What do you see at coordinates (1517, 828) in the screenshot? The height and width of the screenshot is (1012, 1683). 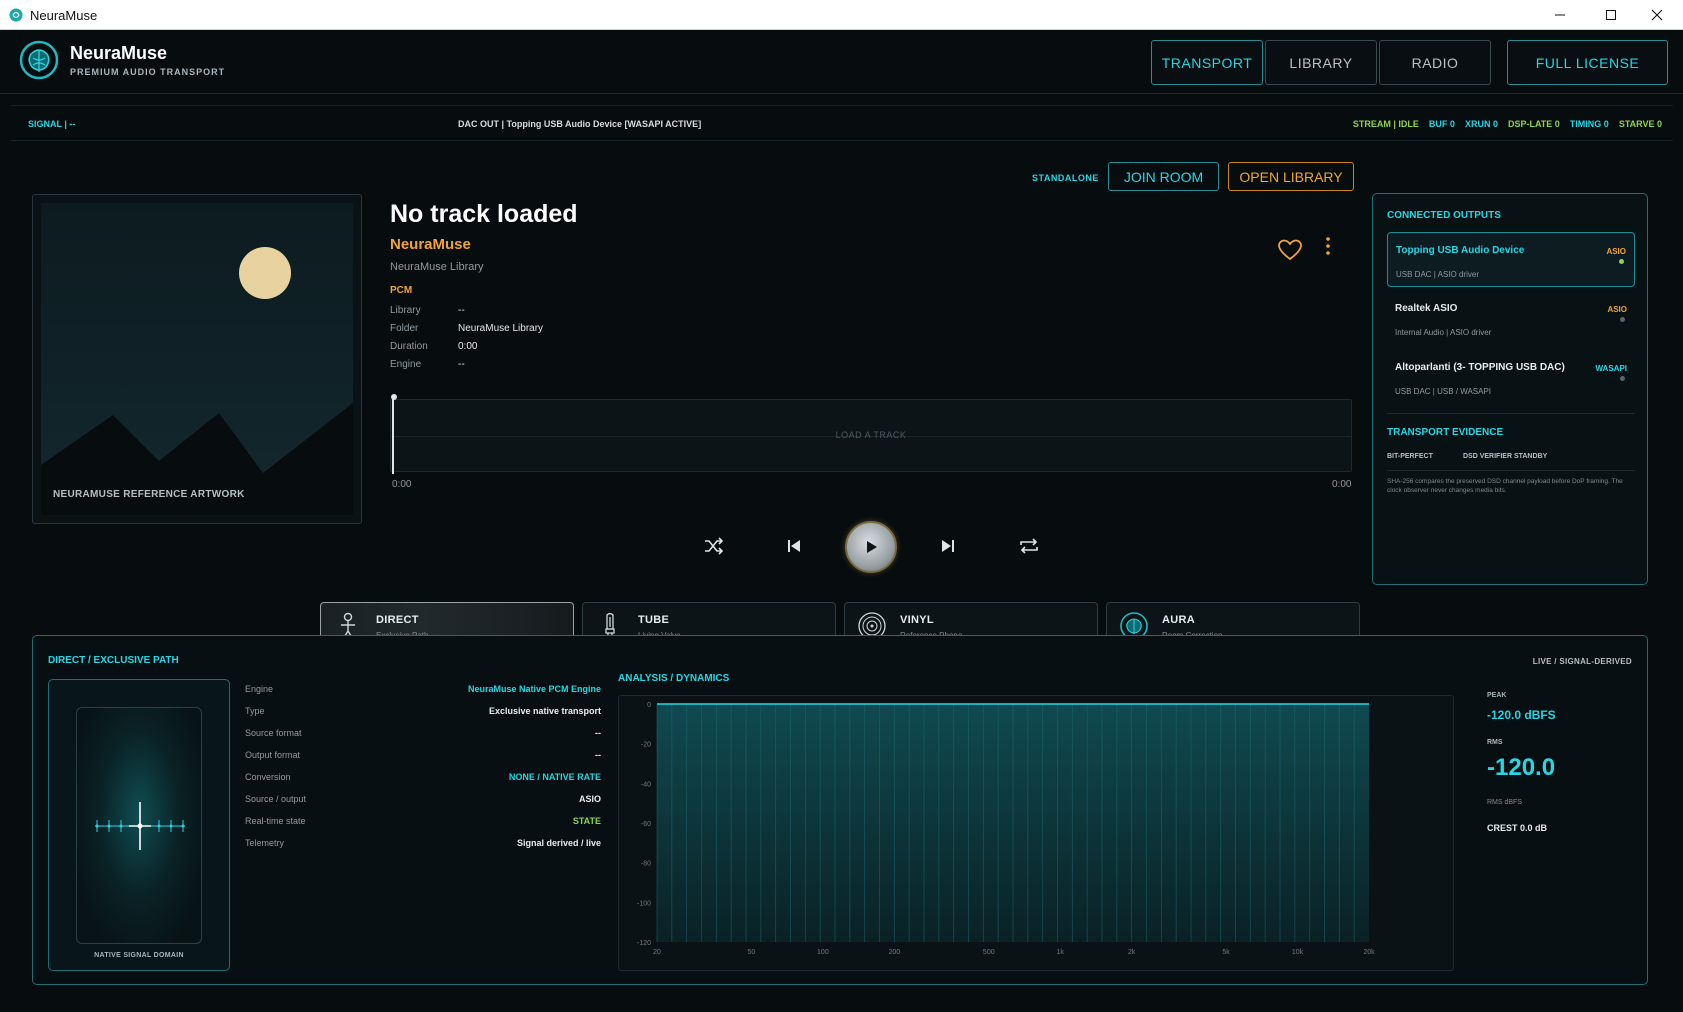 I see `crest-factor: CREST 0.0 dB` at bounding box center [1517, 828].